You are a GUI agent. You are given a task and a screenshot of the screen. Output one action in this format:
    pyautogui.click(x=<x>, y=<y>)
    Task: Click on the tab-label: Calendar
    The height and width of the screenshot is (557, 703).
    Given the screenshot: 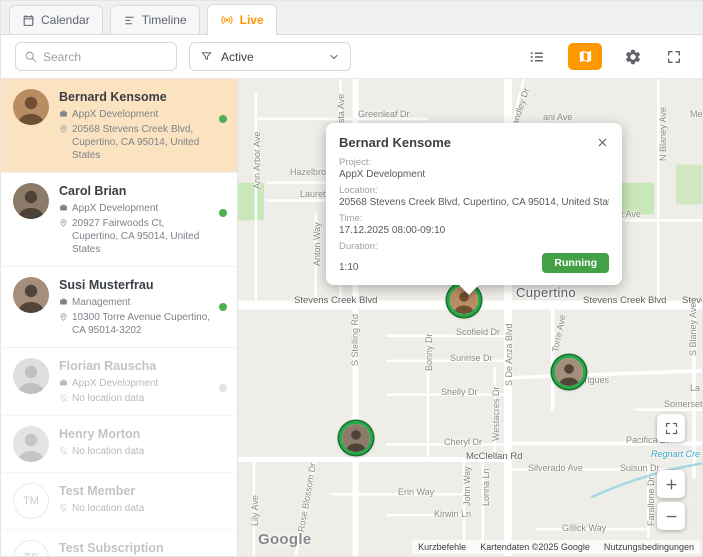 What is the action you would take?
    pyautogui.click(x=65, y=20)
    